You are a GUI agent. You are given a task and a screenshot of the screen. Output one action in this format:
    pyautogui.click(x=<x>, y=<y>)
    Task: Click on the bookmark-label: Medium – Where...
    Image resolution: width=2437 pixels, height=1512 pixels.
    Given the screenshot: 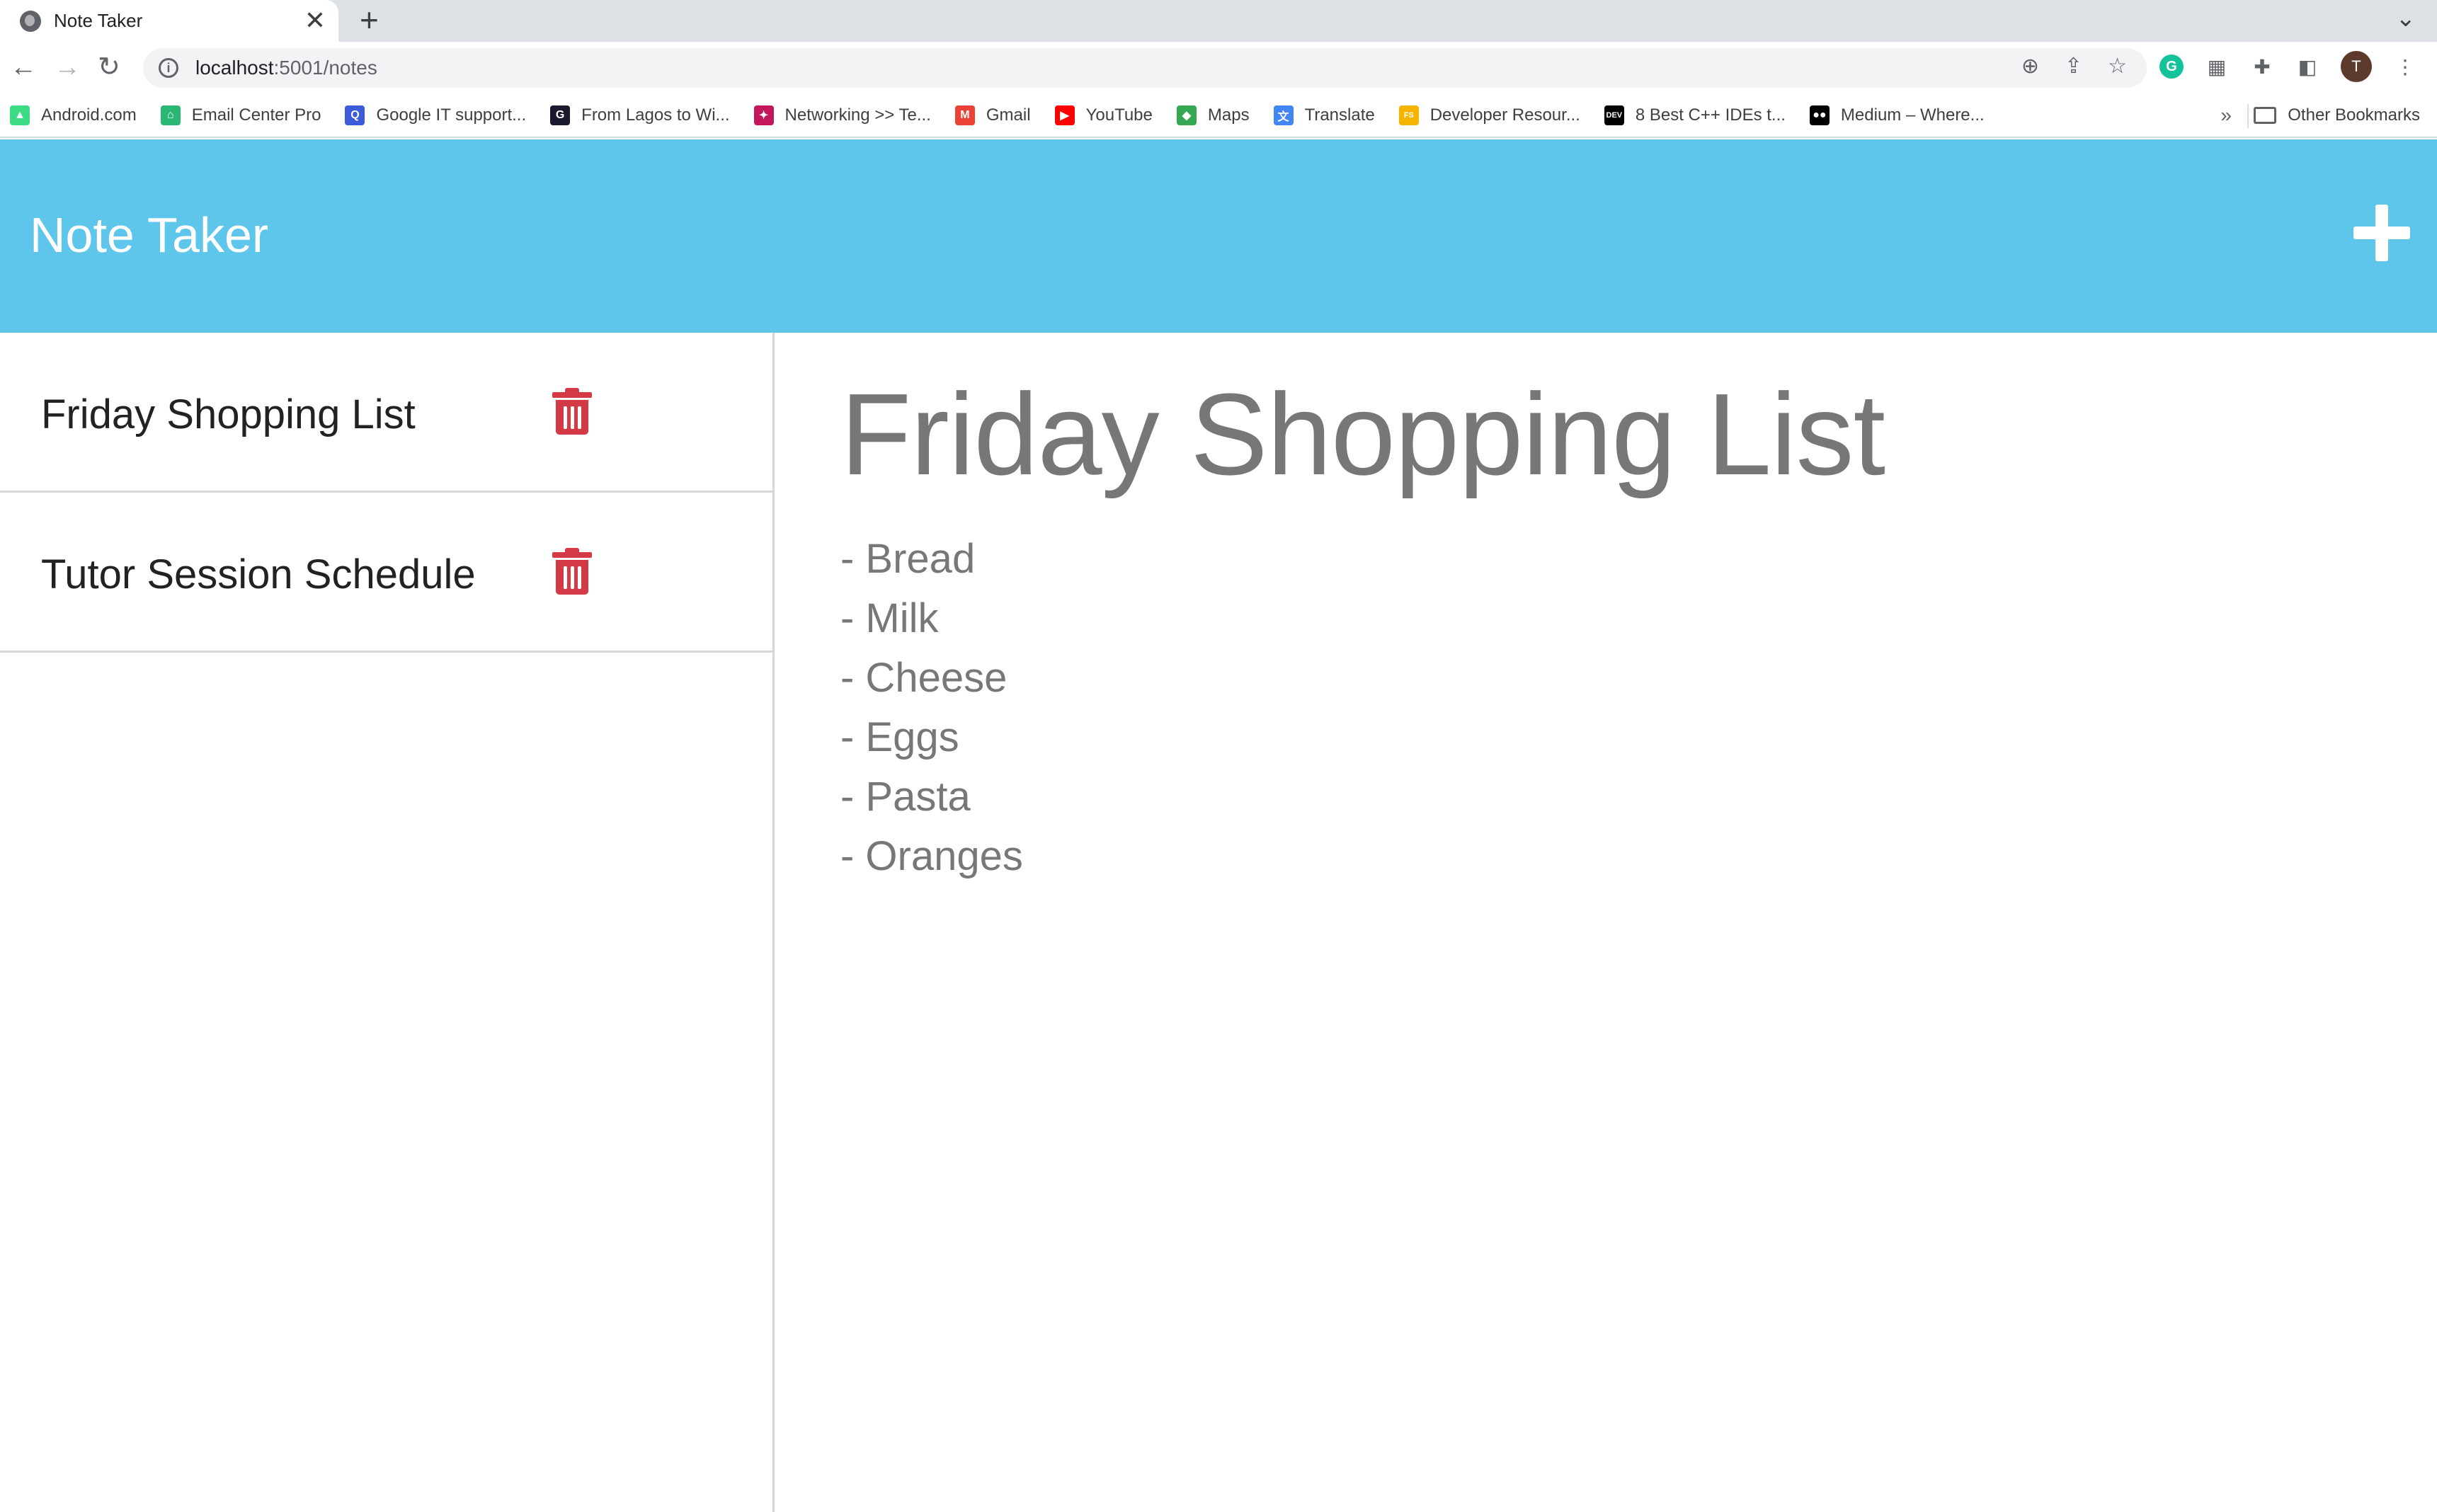 What is the action you would take?
    pyautogui.click(x=1912, y=115)
    